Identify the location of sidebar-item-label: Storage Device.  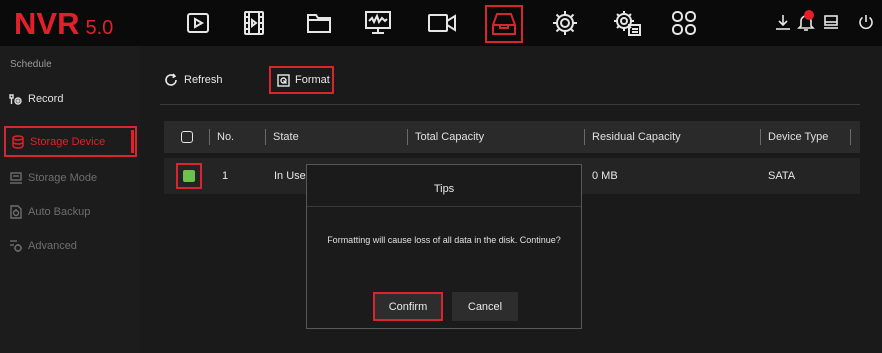
(68, 141).